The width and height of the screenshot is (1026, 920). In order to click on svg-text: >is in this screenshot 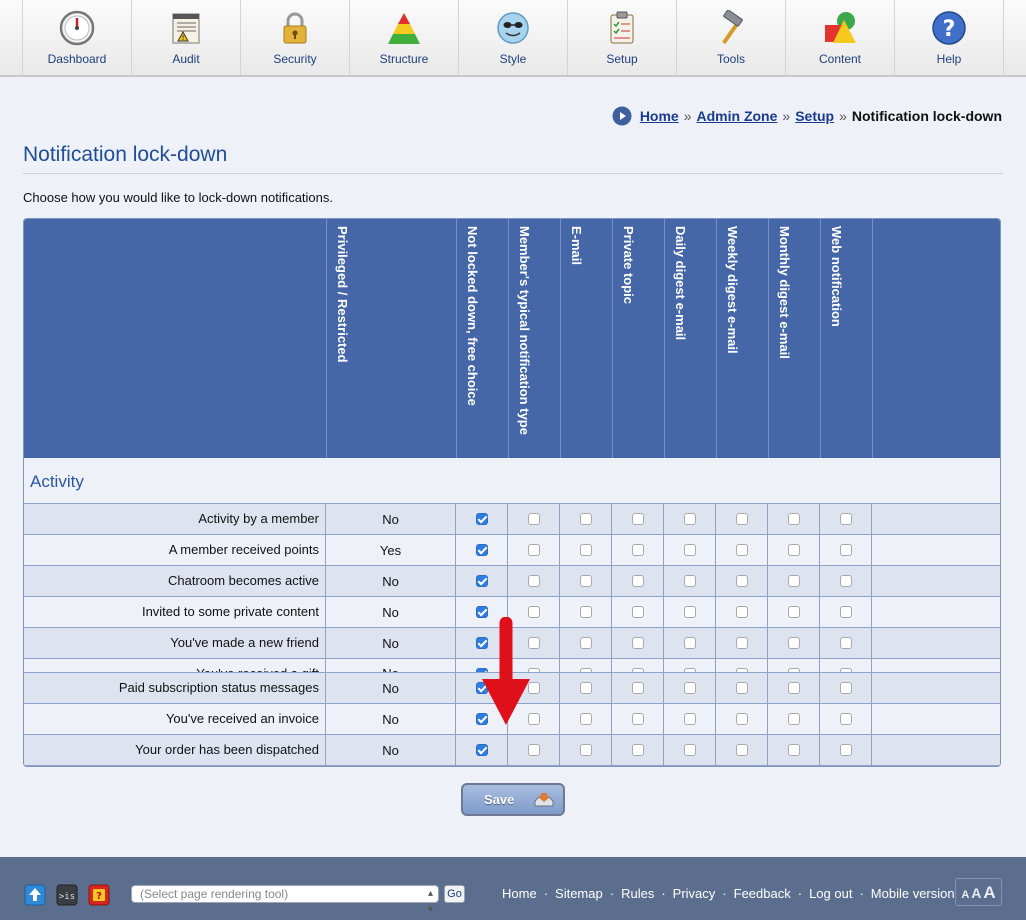, I will do `click(67, 897)`.